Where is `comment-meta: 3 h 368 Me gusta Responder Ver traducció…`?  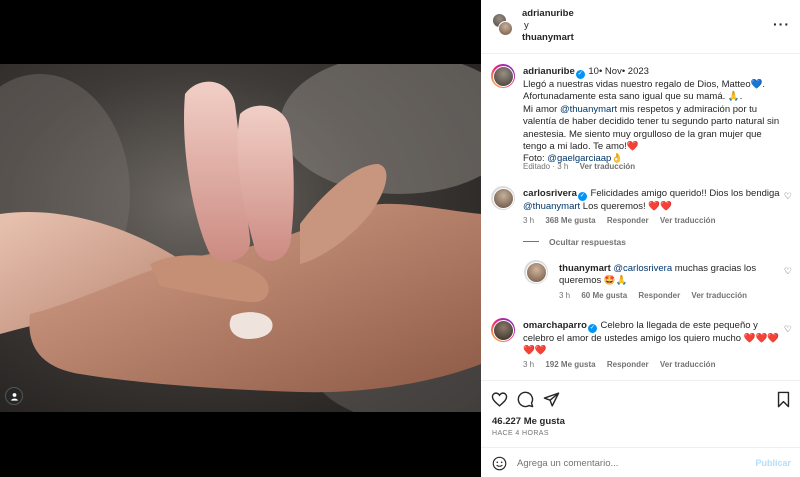
comment-meta: 3 h 368 Me gusta Responder Ver traducció… is located at coordinates (623, 220).